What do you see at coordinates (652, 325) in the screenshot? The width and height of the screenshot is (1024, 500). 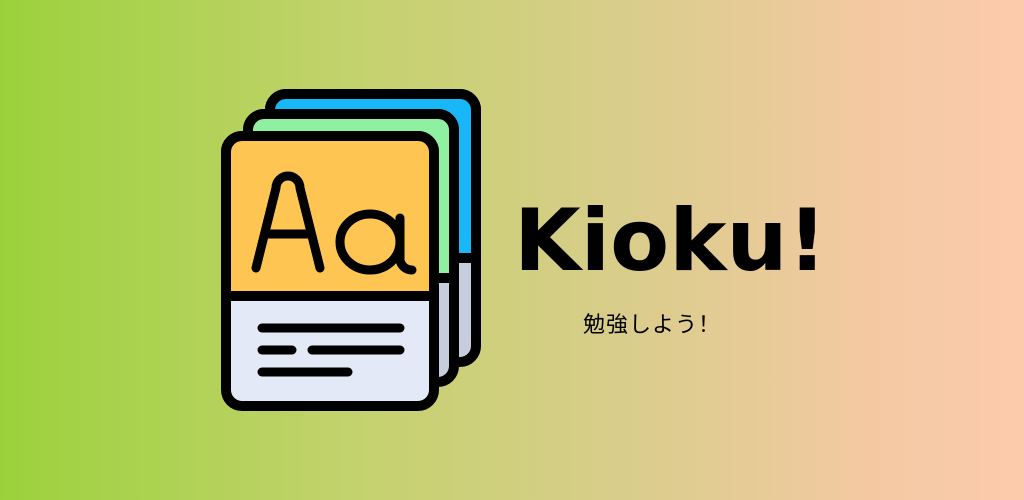 I see `tagline: 勉強しよう！` at bounding box center [652, 325].